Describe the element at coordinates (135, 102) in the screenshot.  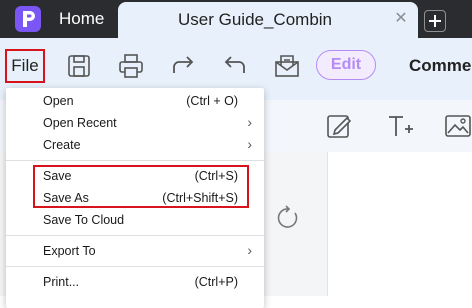
I see `menu-item-open: Open (Ctrl + O)` at that location.